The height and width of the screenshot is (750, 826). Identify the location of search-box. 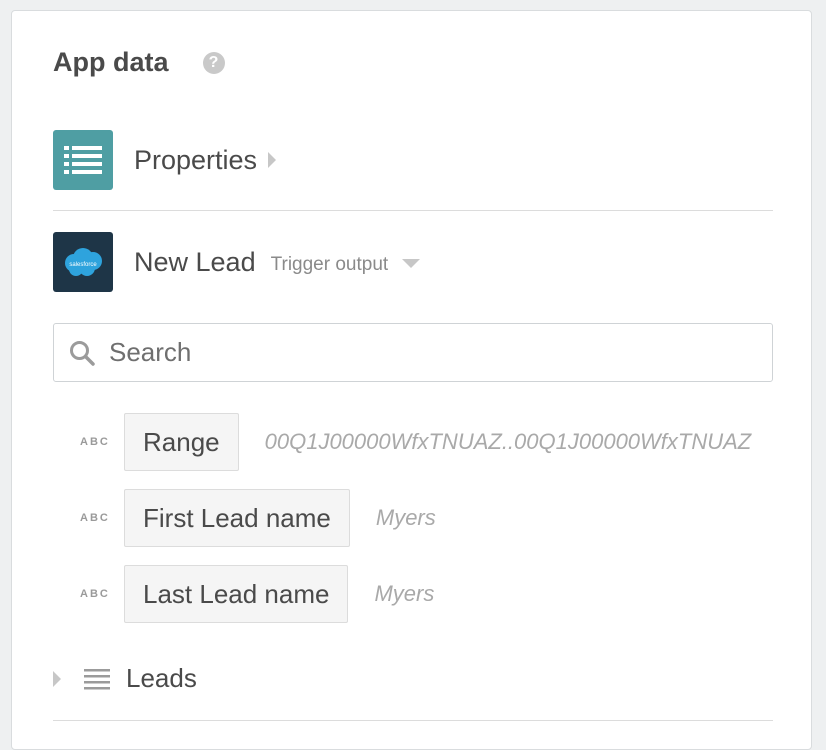
(413, 352).